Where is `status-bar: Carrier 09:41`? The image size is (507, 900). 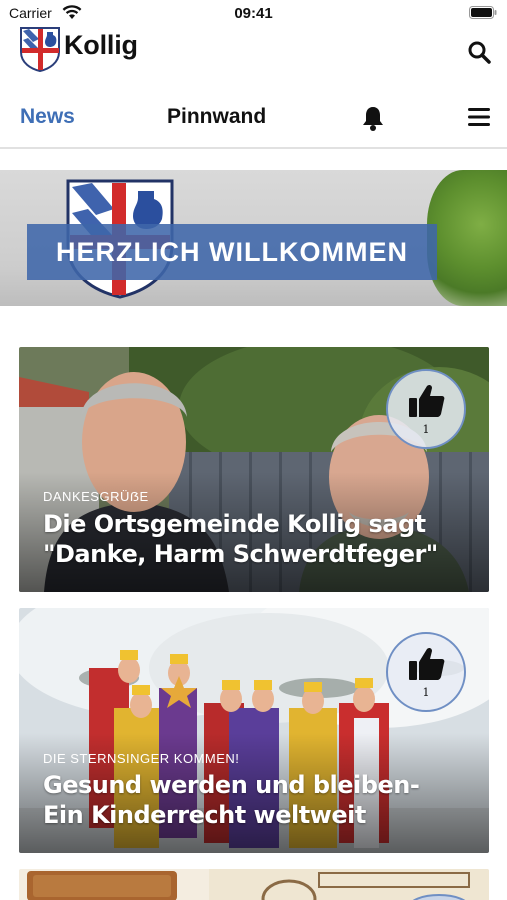 status-bar: Carrier 09:41 is located at coordinates (253, 13).